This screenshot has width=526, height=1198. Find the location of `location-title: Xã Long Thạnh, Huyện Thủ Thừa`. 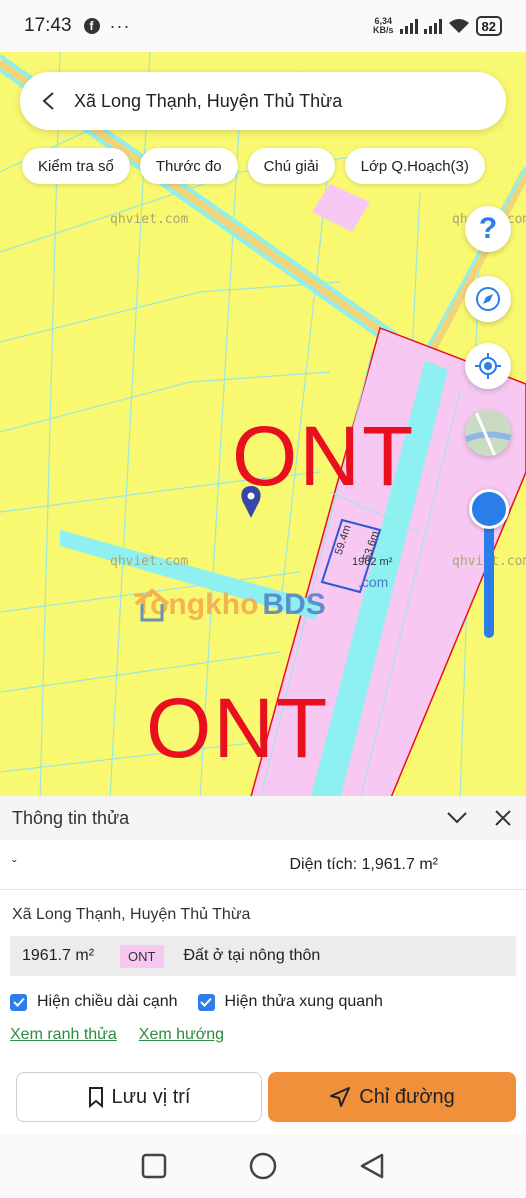

location-title: Xã Long Thạnh, Huyện Thủ Thừa is located at coordinates (208, 100).